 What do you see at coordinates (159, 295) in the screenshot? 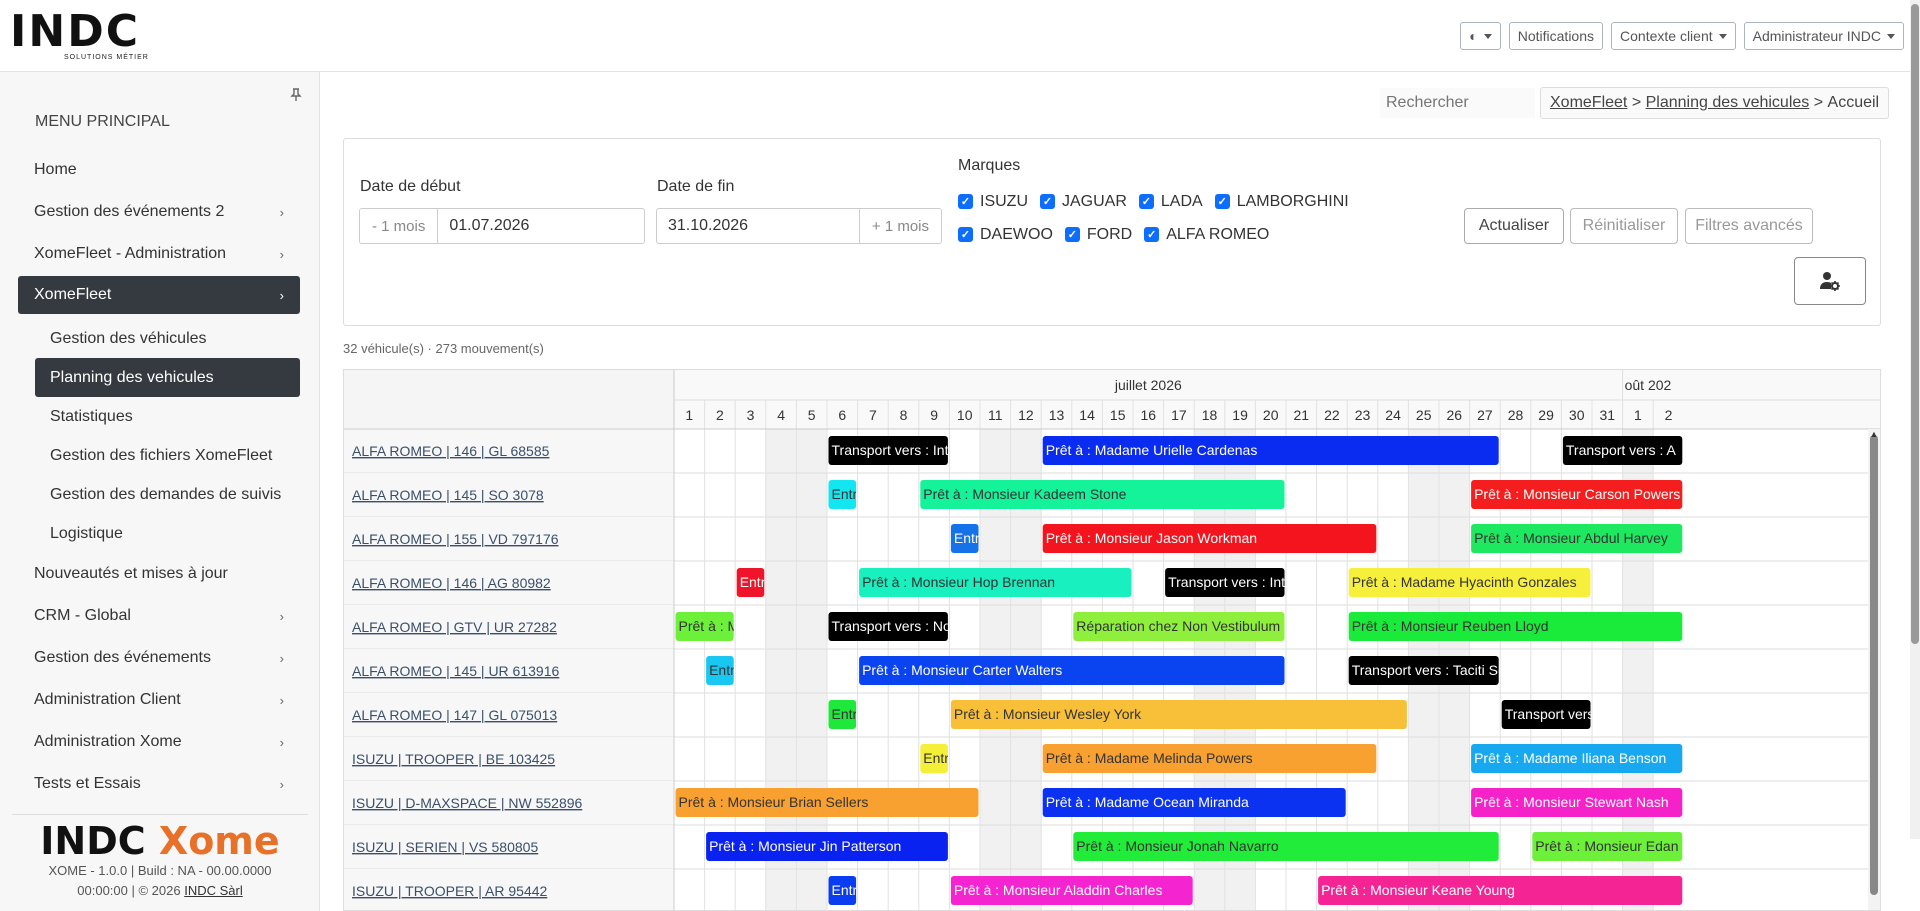
I see `menu-item-xomefleet: XomeFleet ›` at bounding box center [159, 295].